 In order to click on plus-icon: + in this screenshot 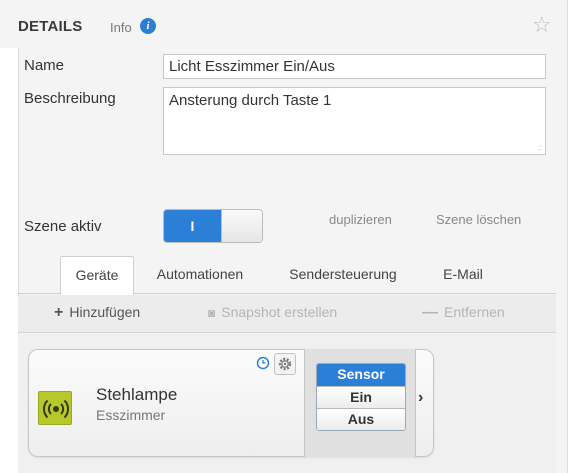, I will do `click(59, 312)`.